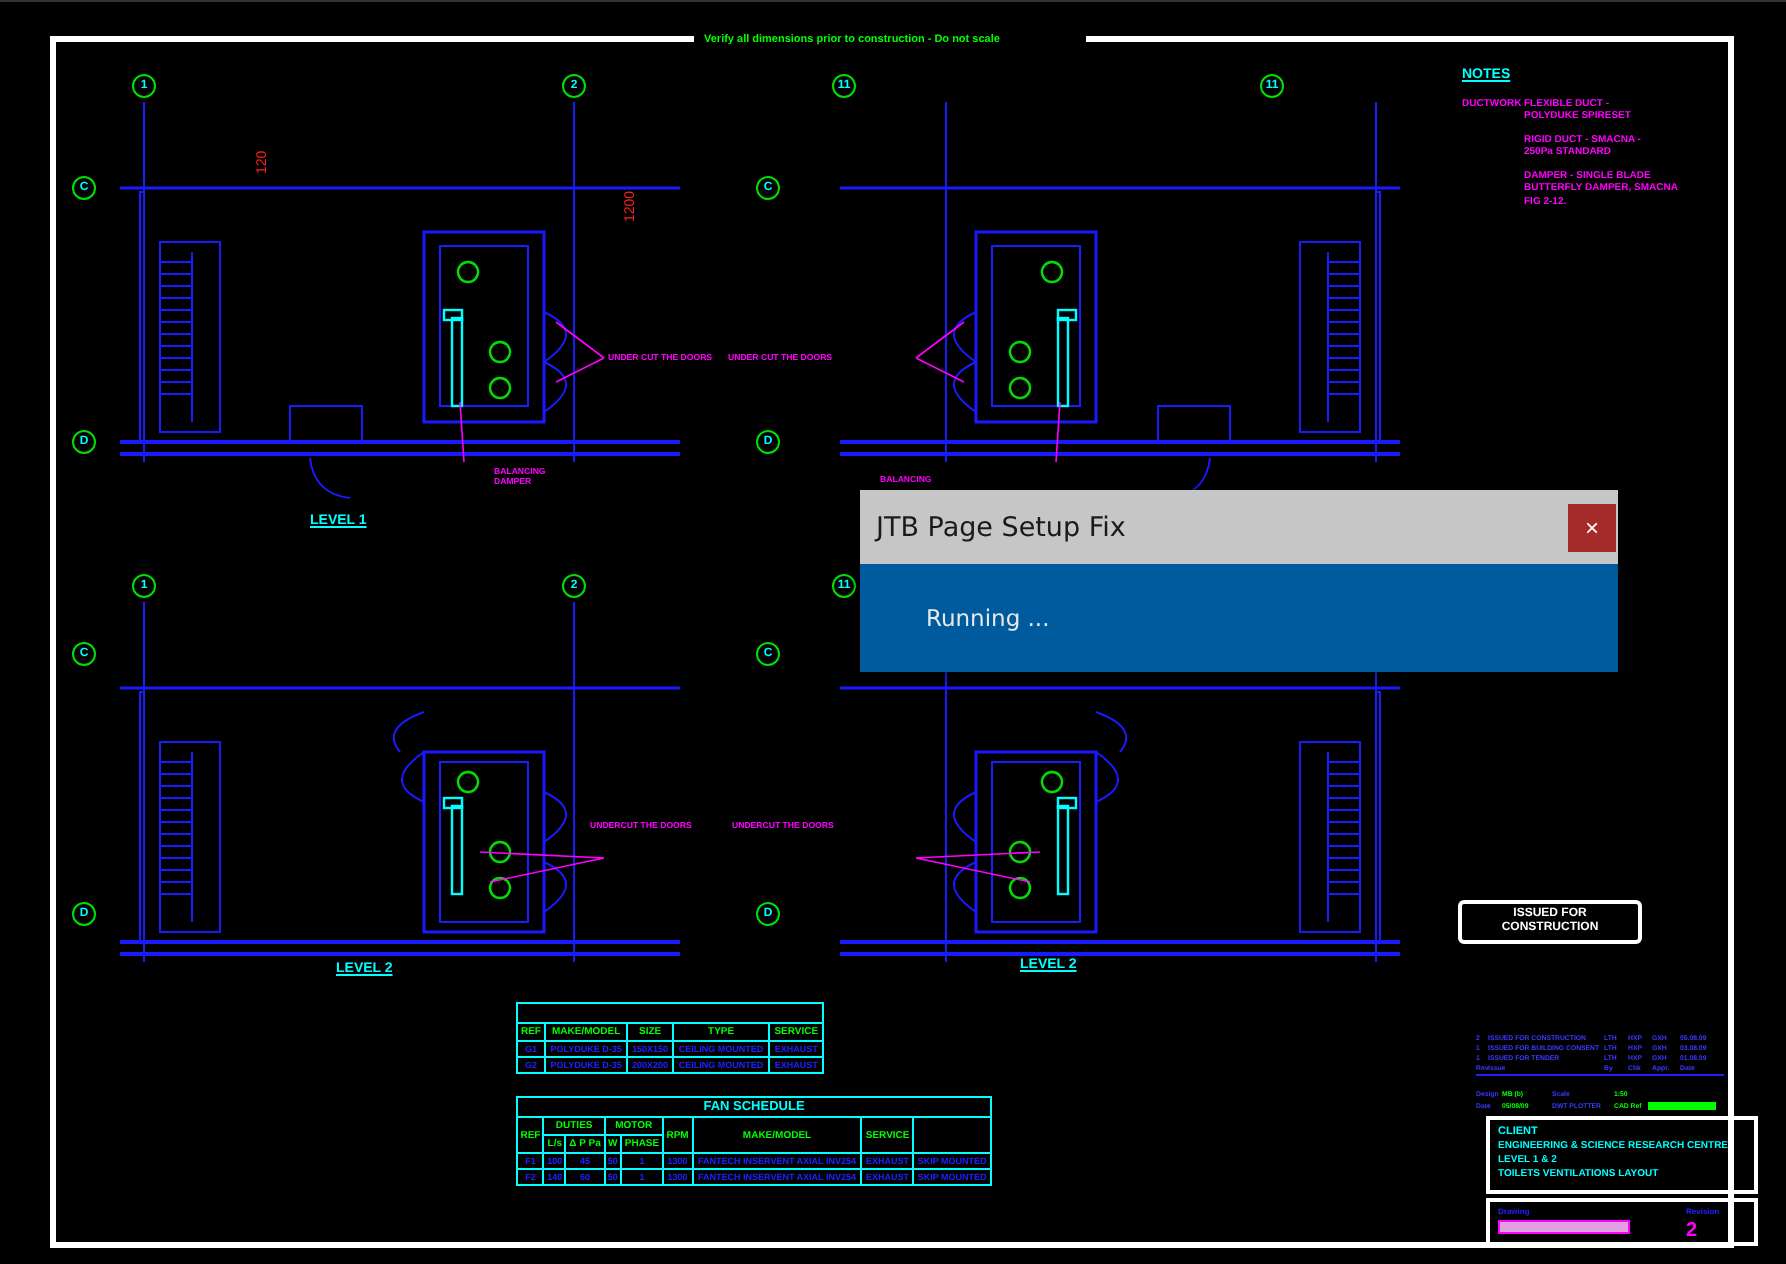 This screenshot has width=1786, height=1264. Describe the element at coordinates (1592, 527) in the screenshot. I see `close-button: ×` at that location.